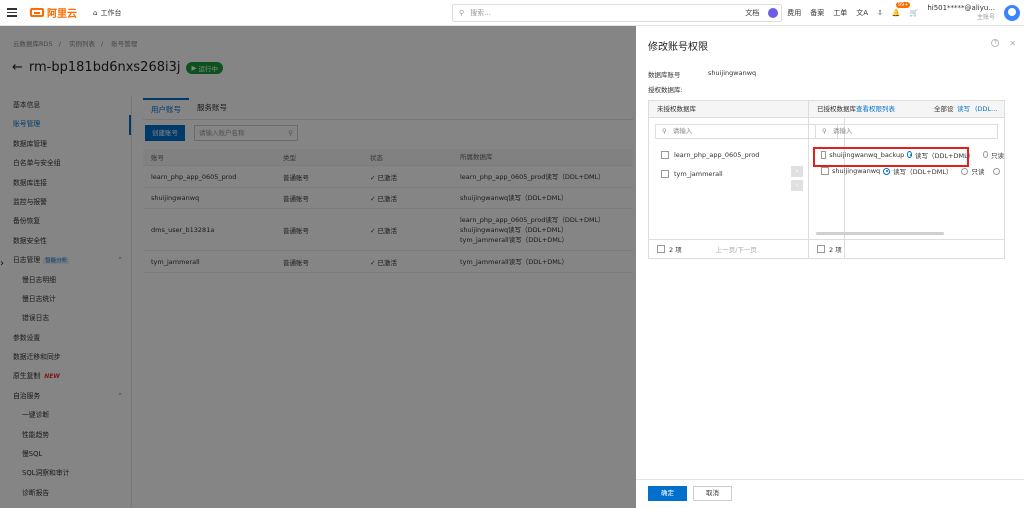  I want to click on account-row: 数据库账号 shuijingwanwq, so click(702, 74).